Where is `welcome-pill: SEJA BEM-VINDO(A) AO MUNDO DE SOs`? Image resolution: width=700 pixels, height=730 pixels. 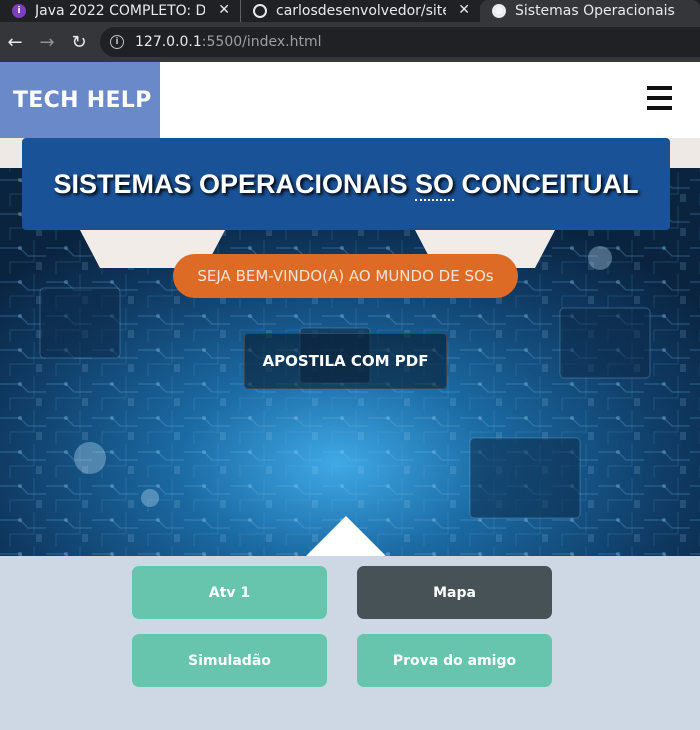 welcome-pill: SEJA BEM-VINDO(A) AO MUNDO DE SOs is located at coordinates (345, 276).